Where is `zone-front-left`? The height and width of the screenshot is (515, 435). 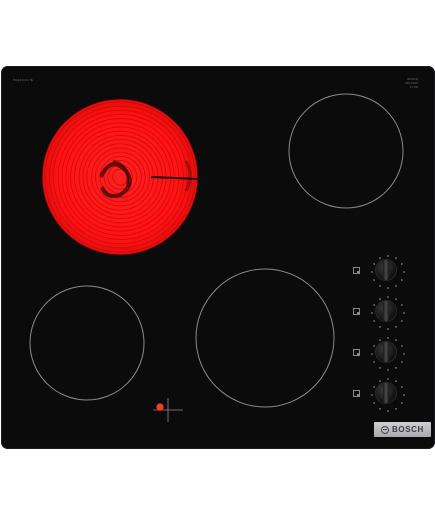 zone-front-left is located at coordinates (87, 343).